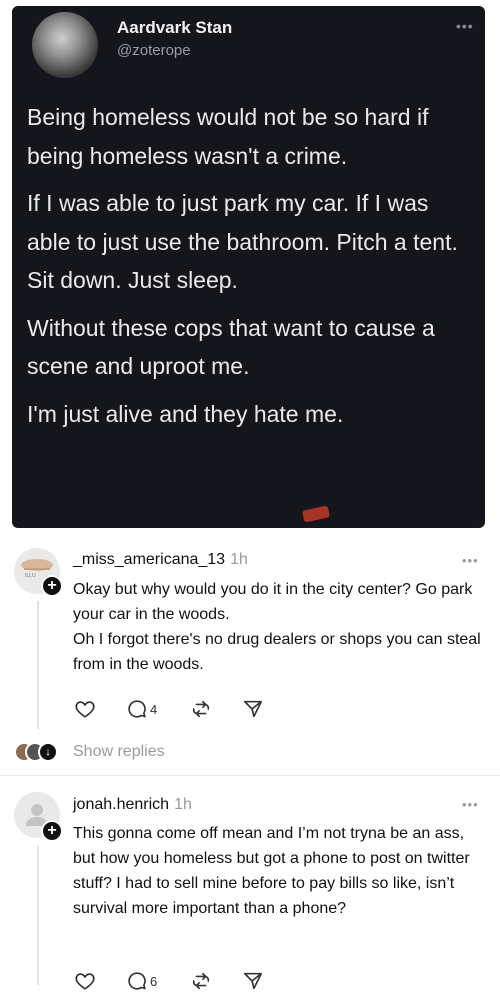  Describe the element at coordinates (185, 413) in the screenshot. I see `tweet-paragraph: I'm just alive and they hate me.` at that location.